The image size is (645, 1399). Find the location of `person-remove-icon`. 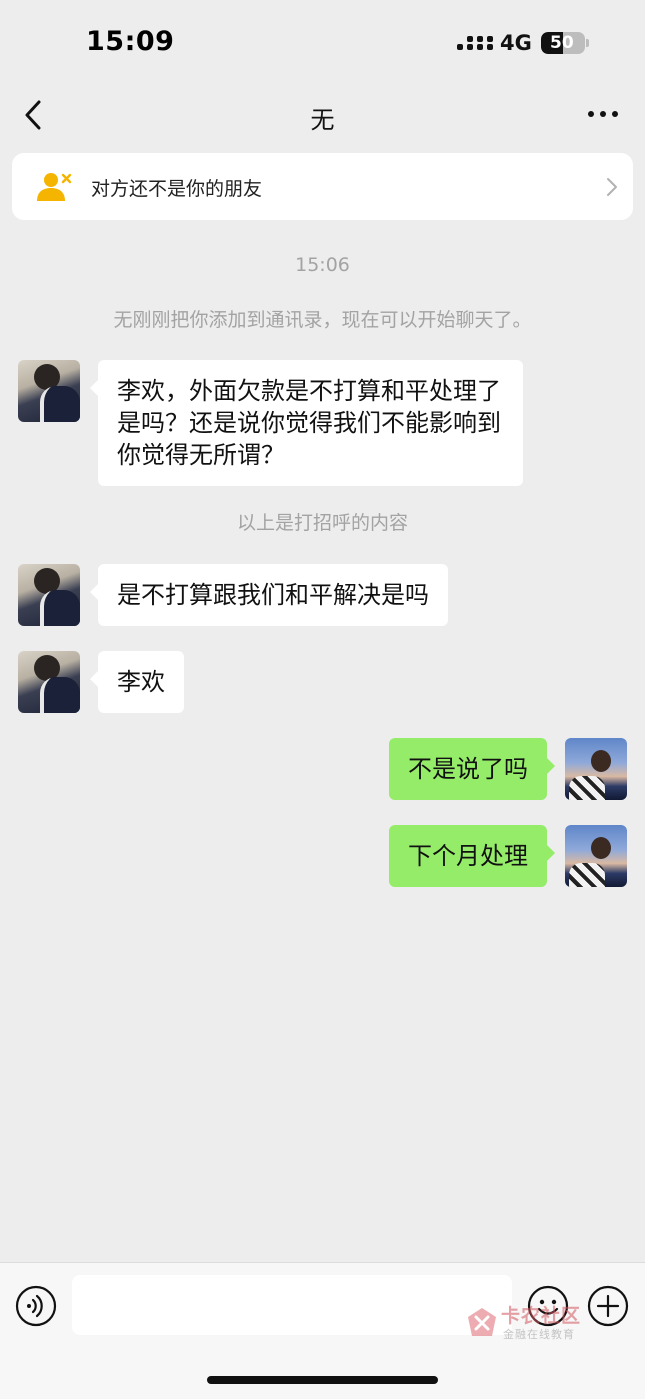

person-remove-icon is located at coordinates (54, 187).